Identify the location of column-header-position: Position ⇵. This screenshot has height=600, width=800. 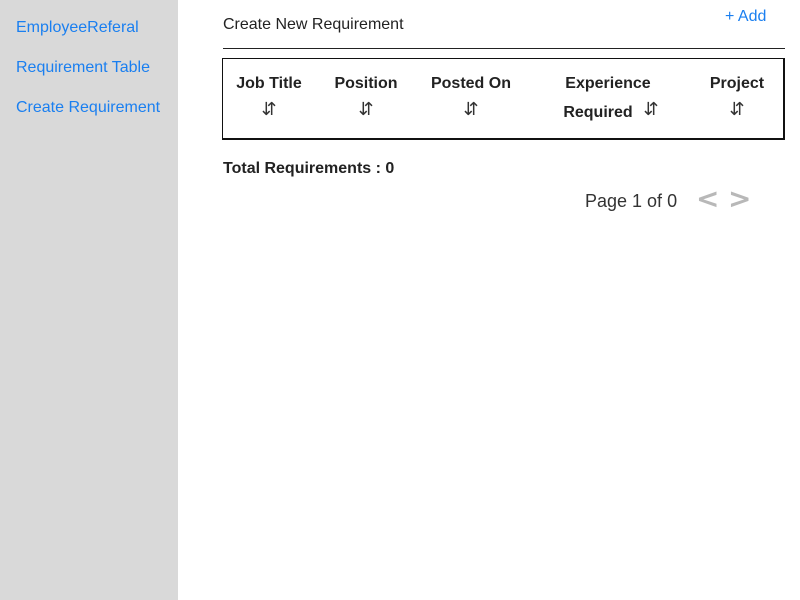
(366, 99).